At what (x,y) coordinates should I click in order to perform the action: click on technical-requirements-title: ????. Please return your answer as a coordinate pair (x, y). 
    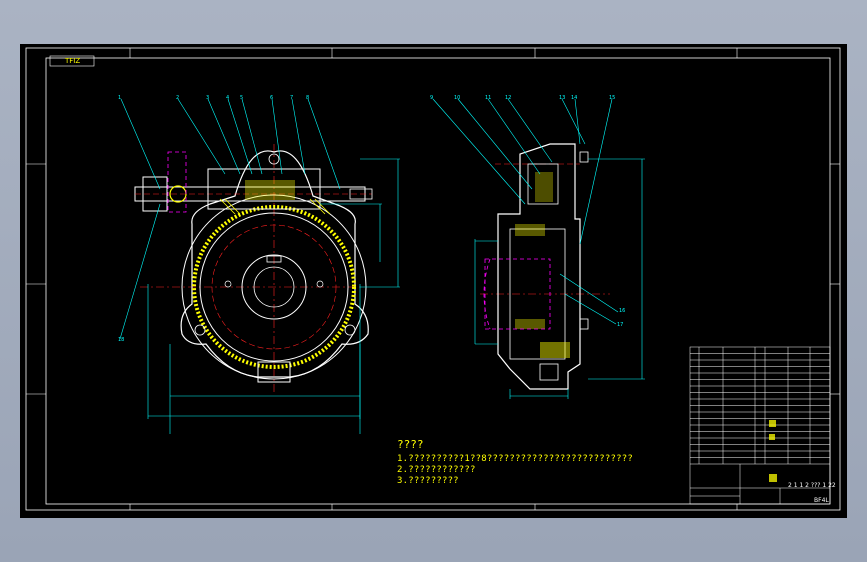
    Looking at the image, I should click on (410, 444).